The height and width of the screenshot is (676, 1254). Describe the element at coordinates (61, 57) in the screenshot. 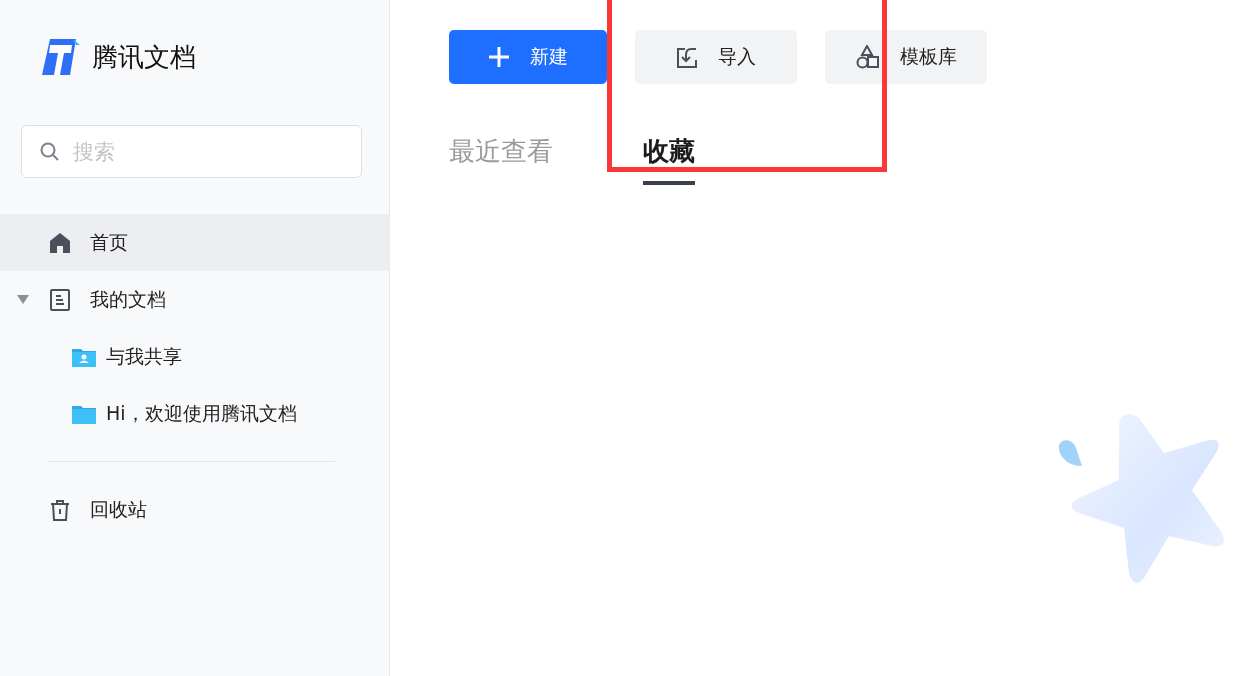

I see `logo-icon` at that location.